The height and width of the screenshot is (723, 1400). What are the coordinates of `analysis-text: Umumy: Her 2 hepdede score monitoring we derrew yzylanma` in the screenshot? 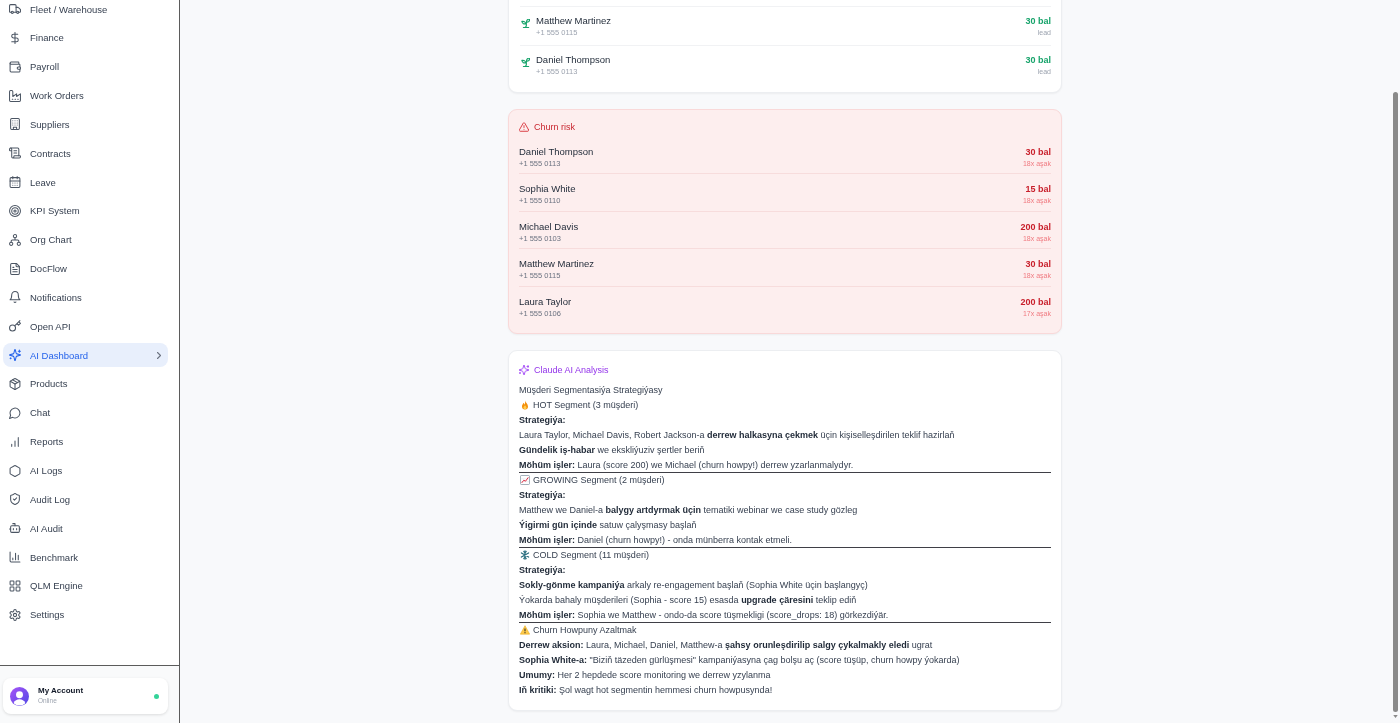 It's located at (645, 675).